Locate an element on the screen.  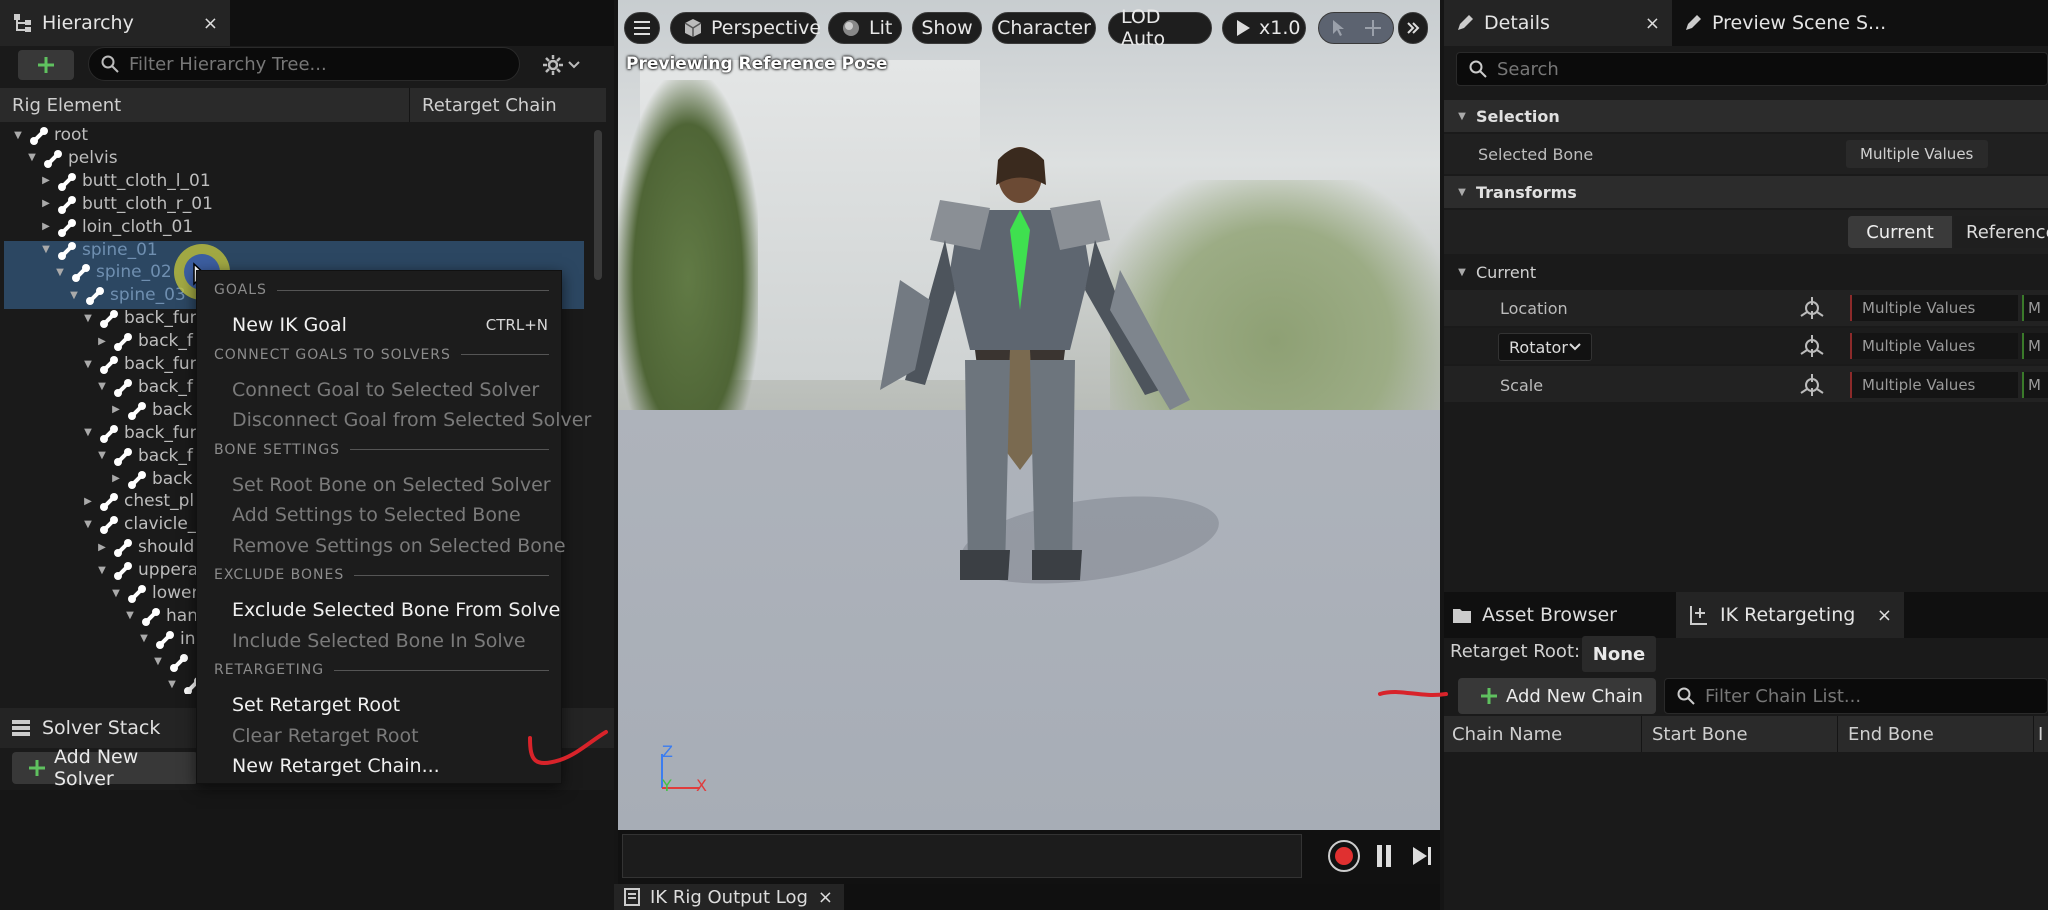
output-log-tab: IK Rig Output Log × is located at coordinates (729, 897).